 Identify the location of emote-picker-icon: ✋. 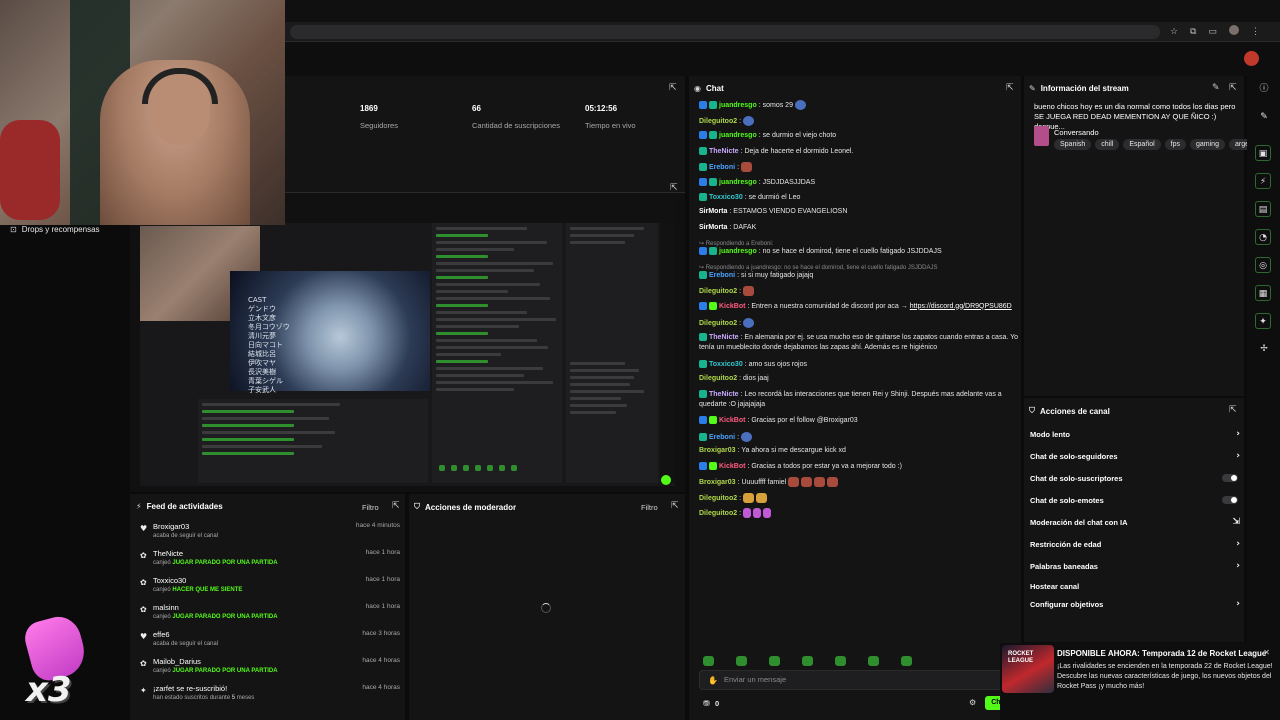
(713, 680).